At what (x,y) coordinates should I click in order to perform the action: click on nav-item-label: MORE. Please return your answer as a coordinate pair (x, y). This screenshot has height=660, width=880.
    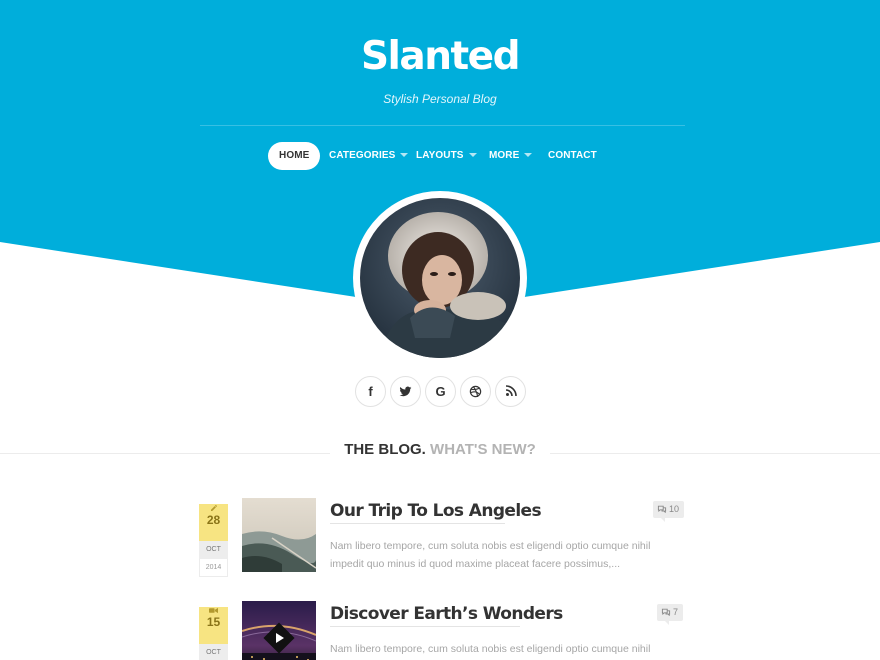
    Looking at the image, I should click on (504, 155).